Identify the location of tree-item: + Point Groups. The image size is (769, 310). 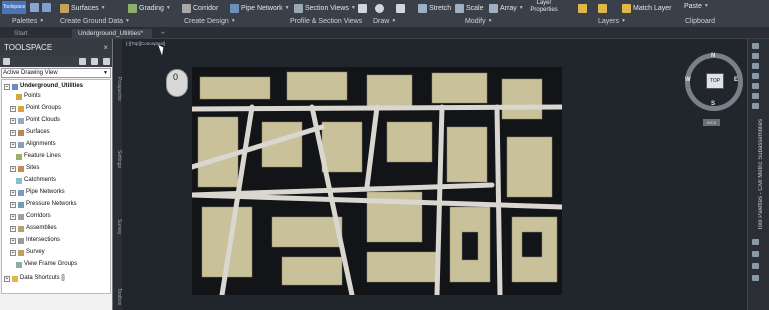
(35, 108).